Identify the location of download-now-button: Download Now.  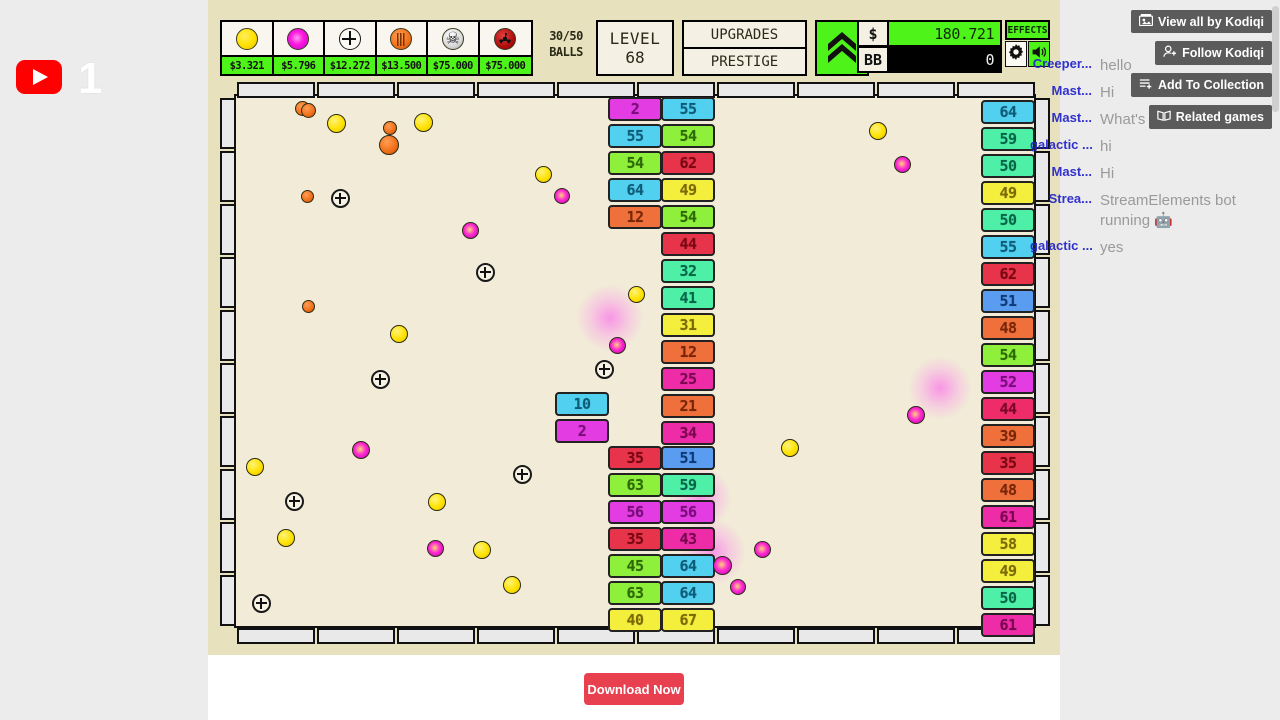
(634, 689).